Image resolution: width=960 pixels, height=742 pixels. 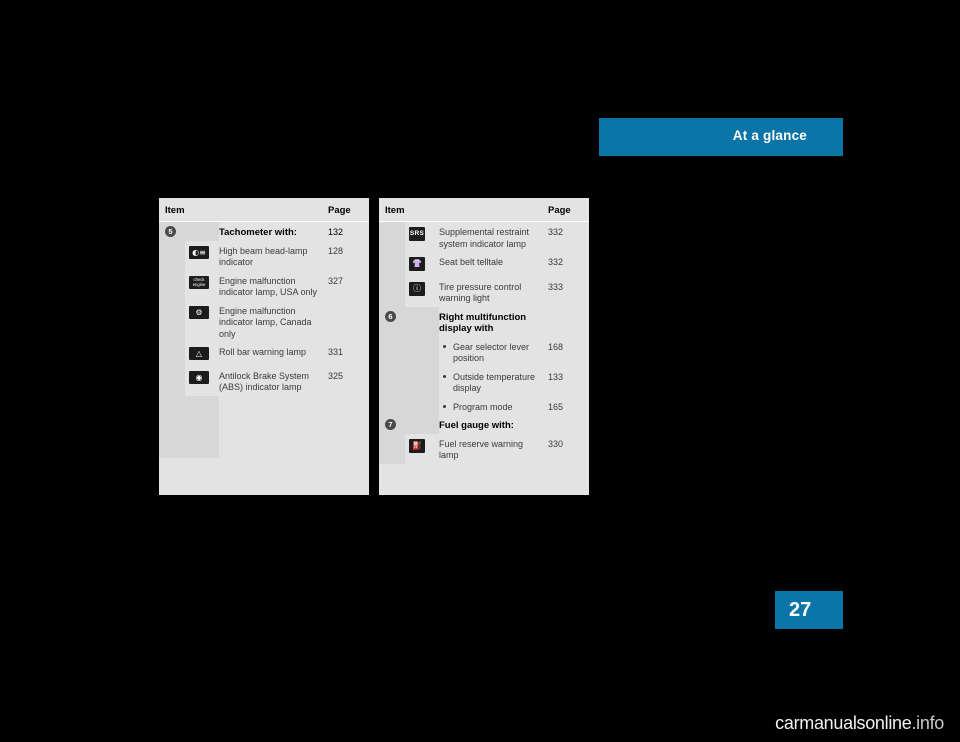 I want to click on item-label: Fuel gauge with:, so click(x=476, y=425).